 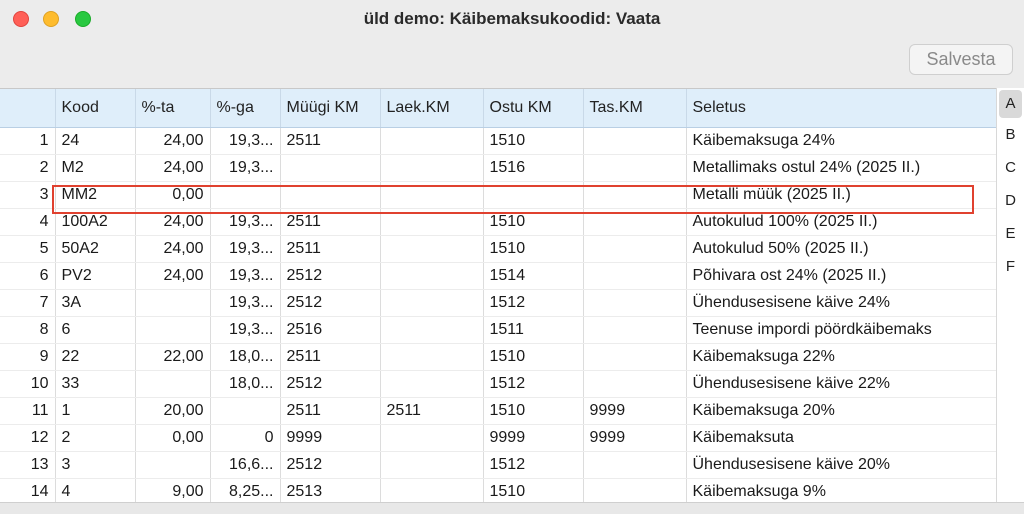 What do you see at coordinates (173, 357) in the screenshot?
I see `table-cell: 22,00` at bounding box center [173, 357].